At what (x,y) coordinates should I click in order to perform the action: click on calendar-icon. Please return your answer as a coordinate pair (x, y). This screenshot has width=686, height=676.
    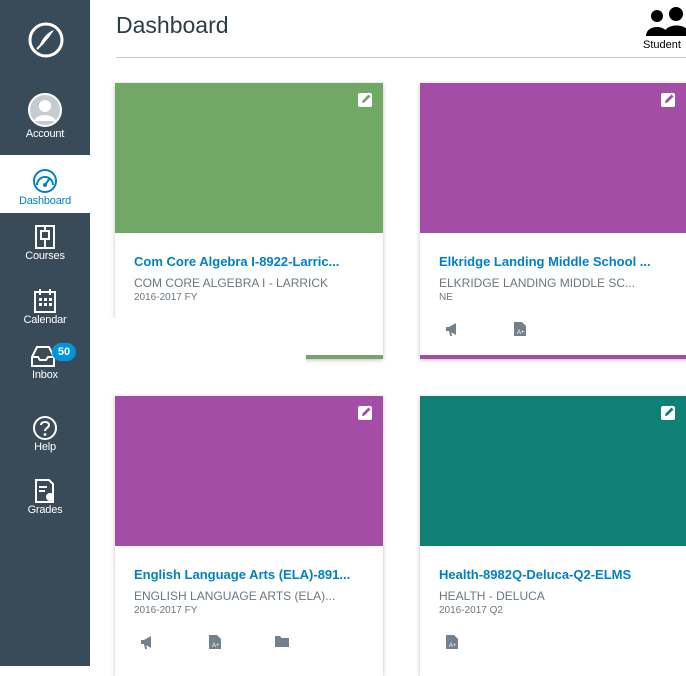
    Looking at the image, I should click on (45, 301).